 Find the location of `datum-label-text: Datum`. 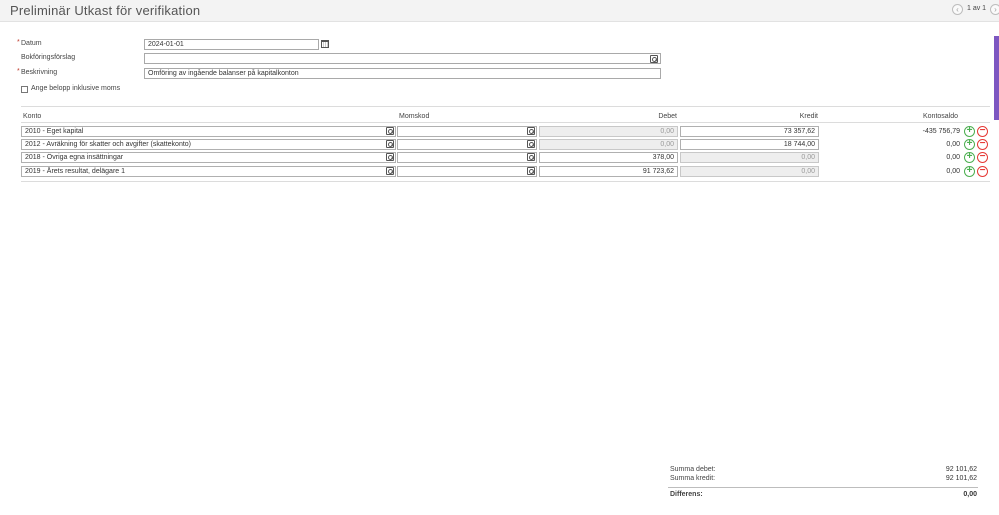

datum-label-text: Datum is located at coordinates (31, 43).